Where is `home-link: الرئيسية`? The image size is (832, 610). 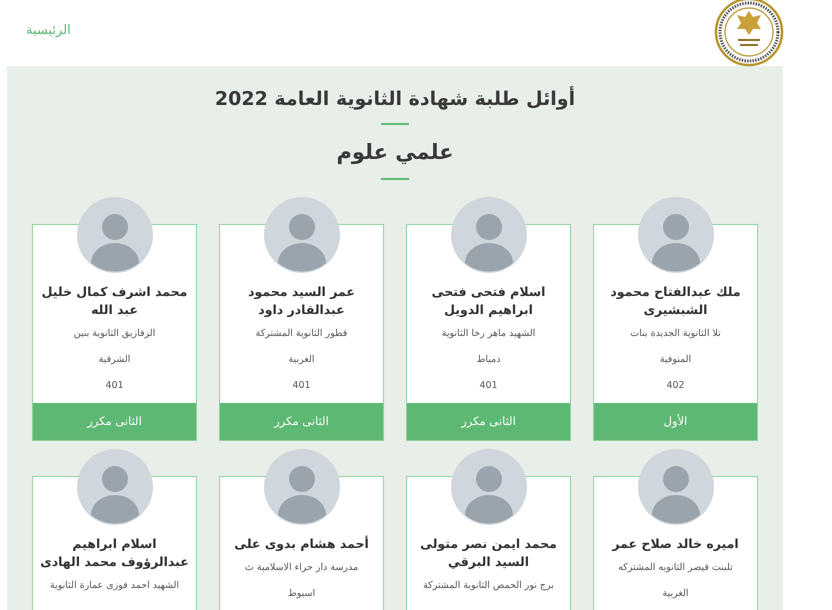 home-link: الرئيسية is located at coordinates (48, 30).